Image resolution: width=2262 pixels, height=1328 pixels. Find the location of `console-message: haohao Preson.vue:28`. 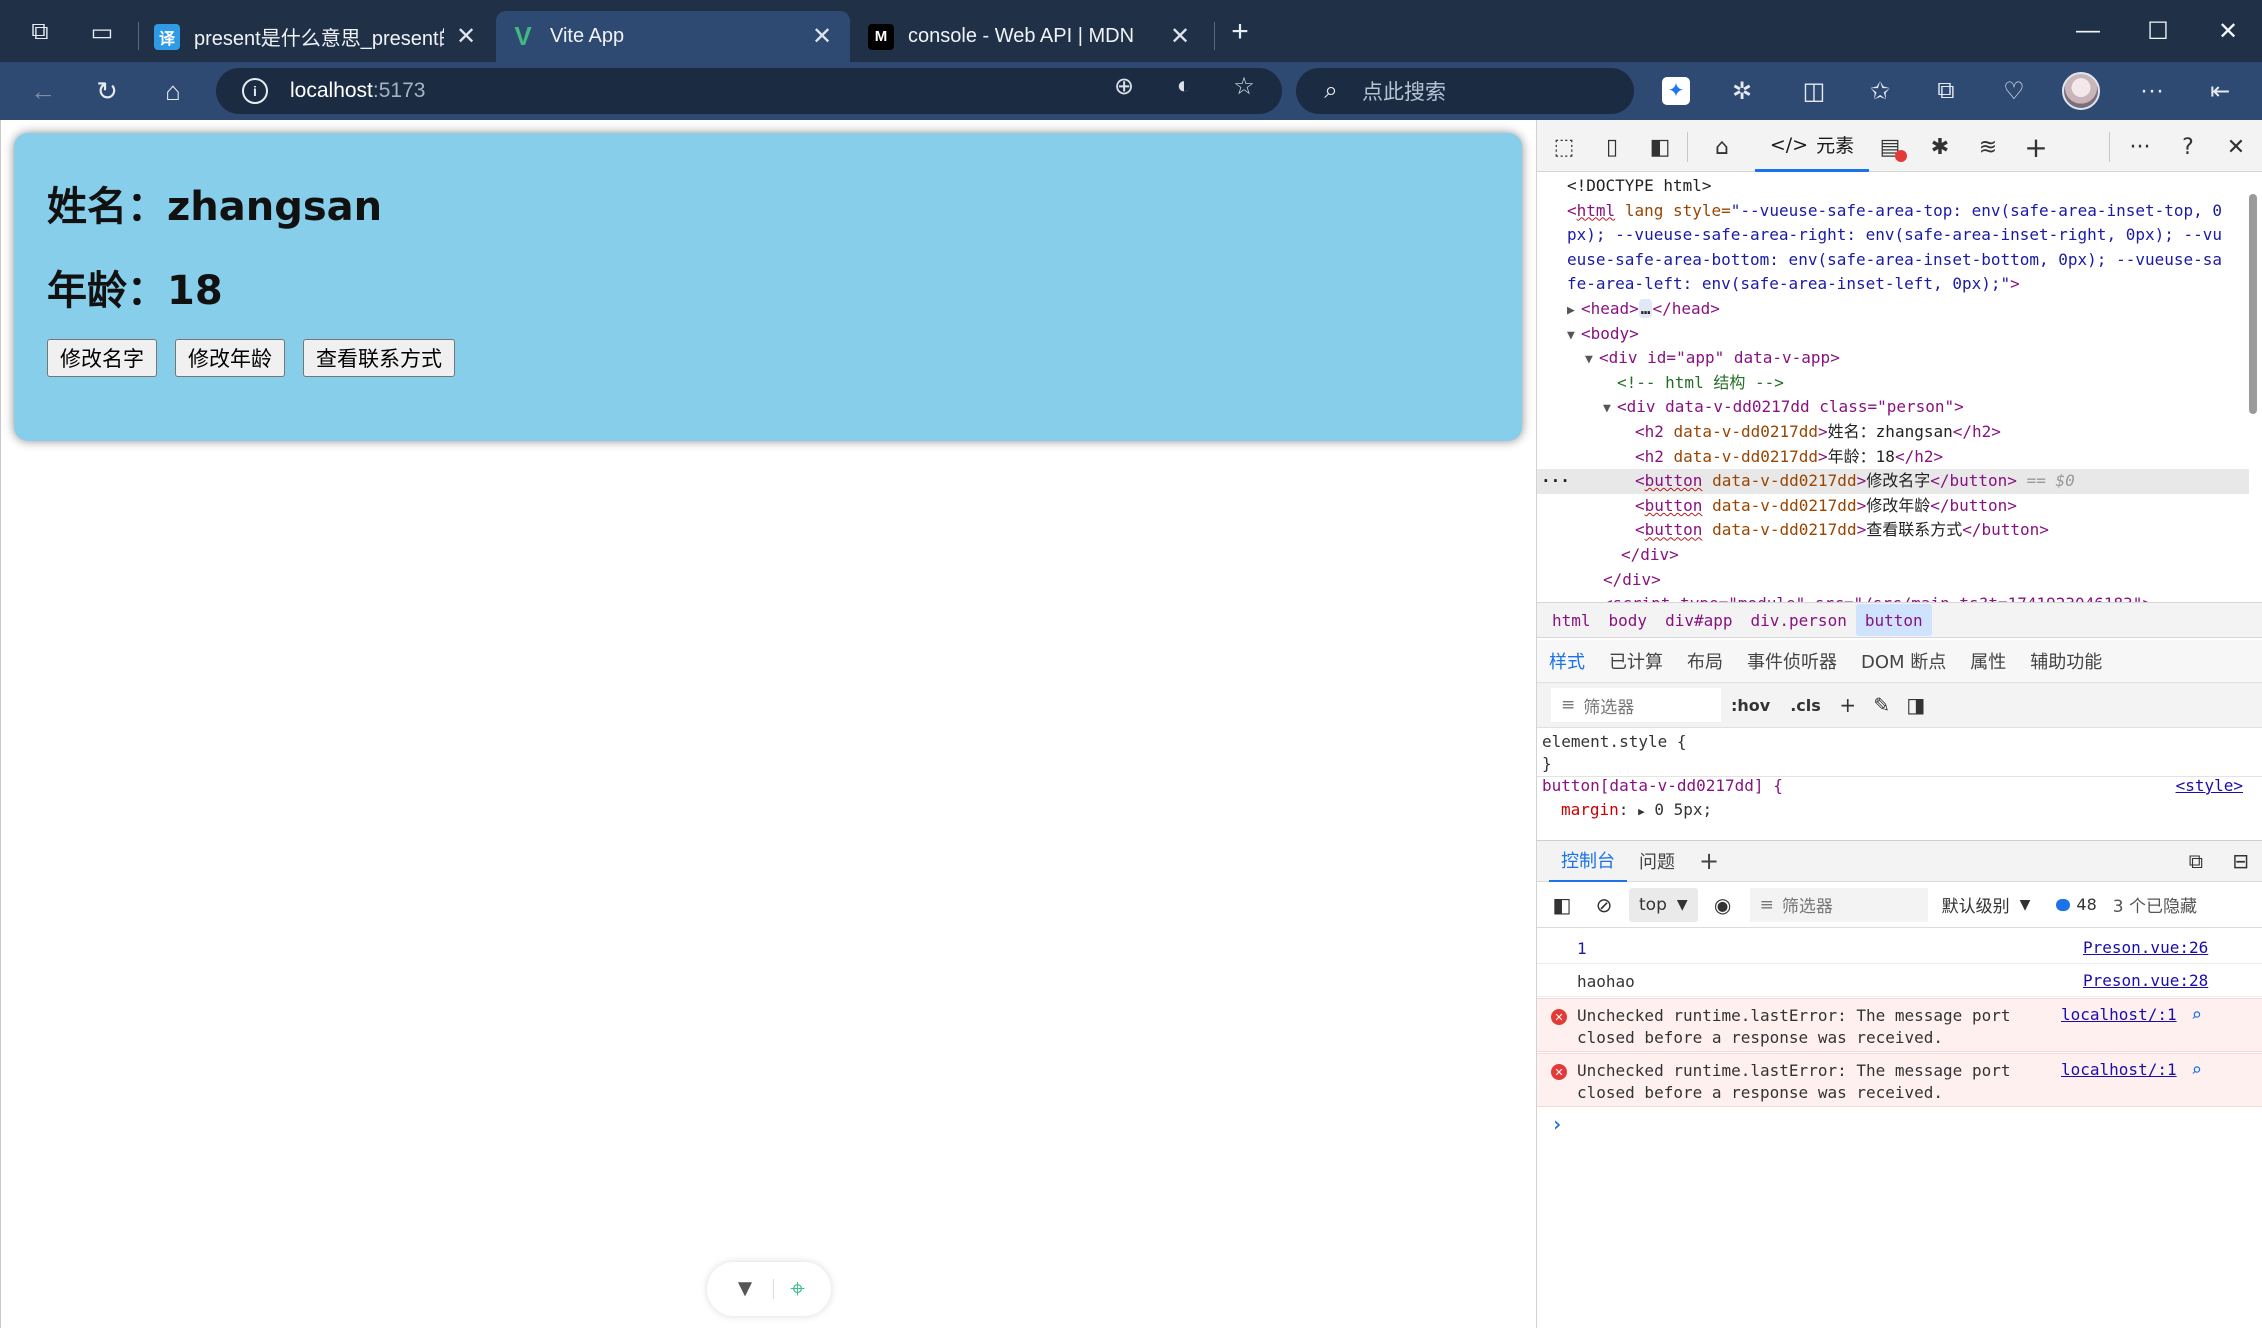

console-message: haohao Preson.vue:28 is located at coordinates (1899, 981).